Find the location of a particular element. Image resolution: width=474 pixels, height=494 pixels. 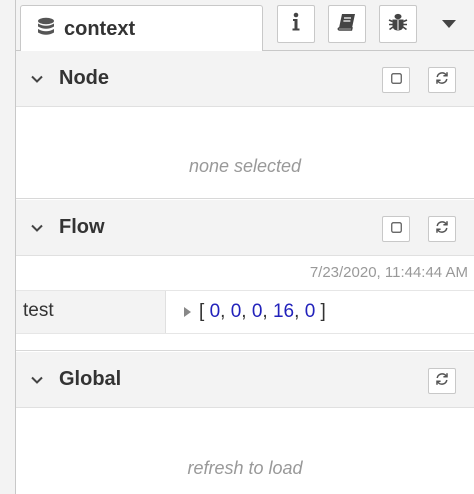

book-icon is located at coordinates (347, 24).